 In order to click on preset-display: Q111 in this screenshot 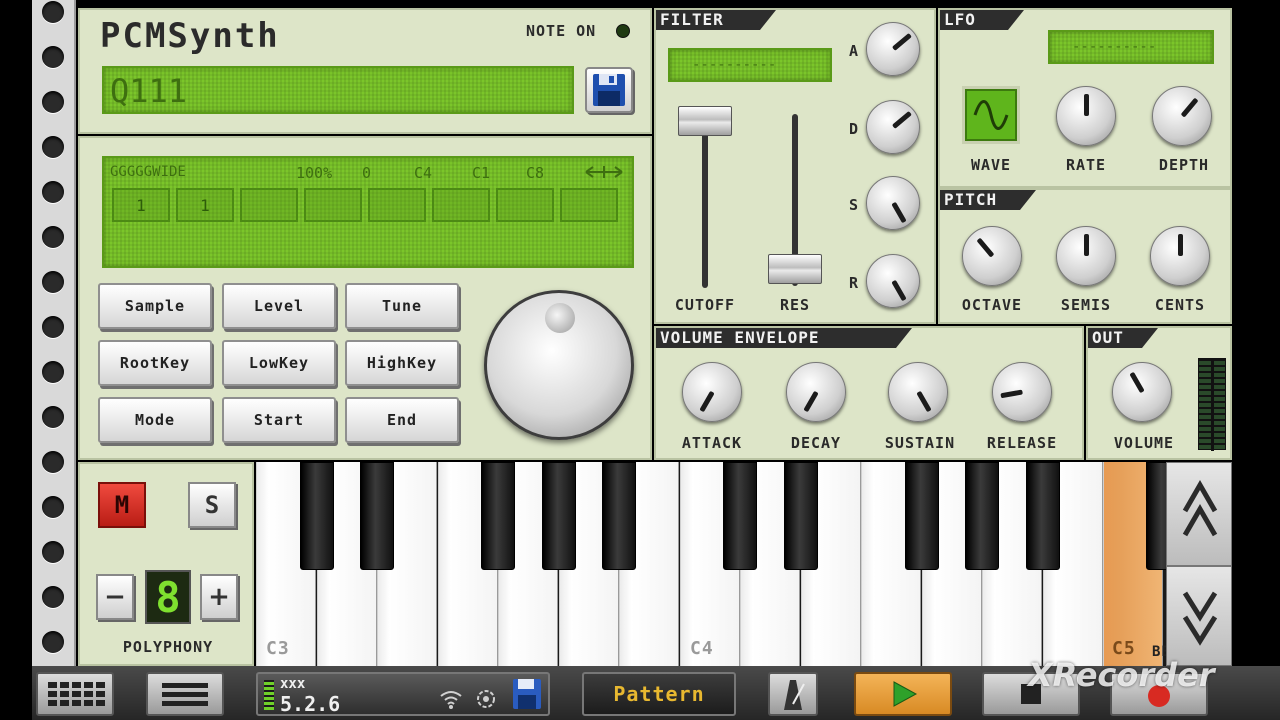, I will do `click(338, 90)`.